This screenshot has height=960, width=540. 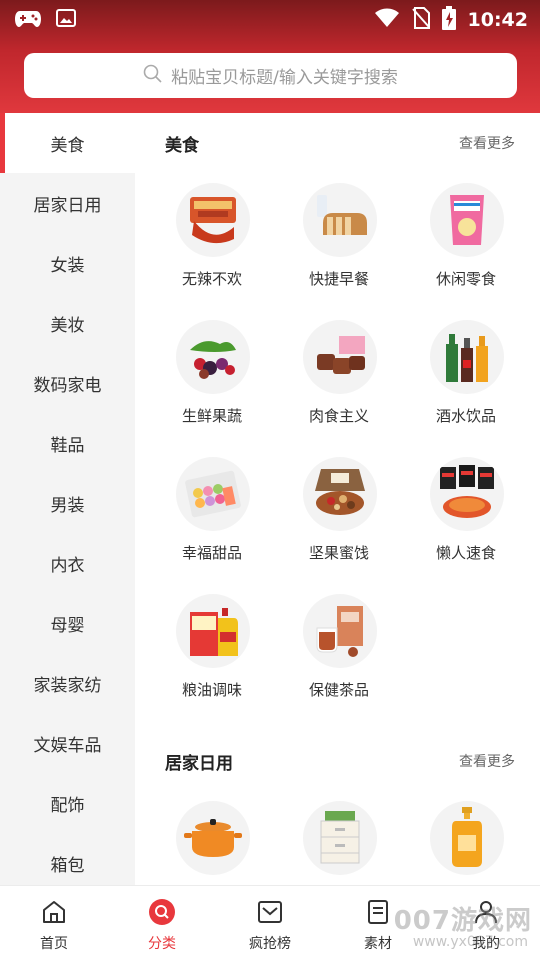 I want to click on sidebar-item-label: 美妆, so click(x=67, y=325).